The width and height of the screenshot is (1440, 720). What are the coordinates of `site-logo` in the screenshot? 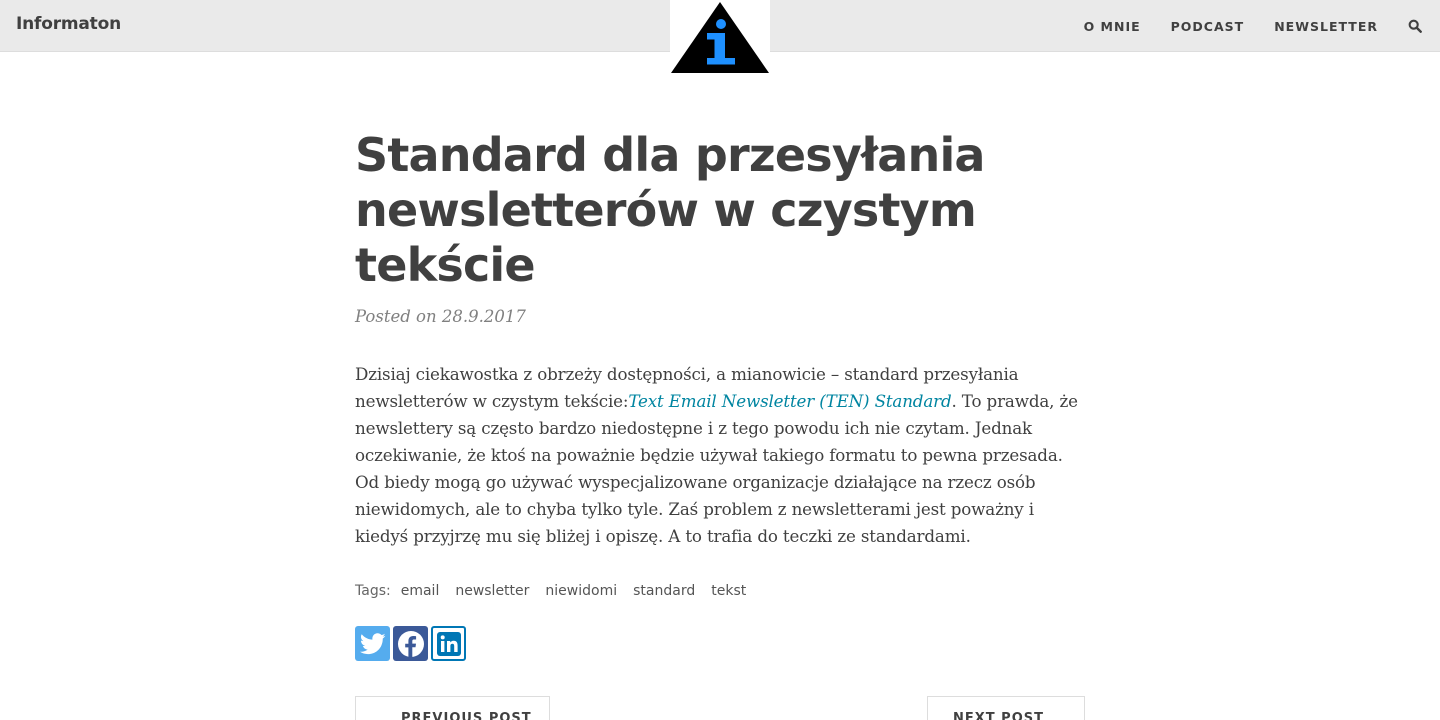 It's located at (720, 37).